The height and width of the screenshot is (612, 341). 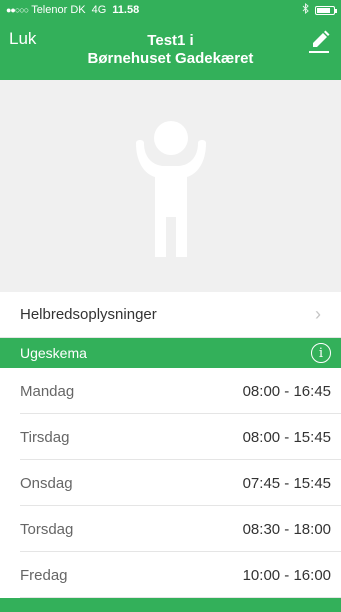 I want to click on day-hours: 10:00 - 16:00, so click(x=286, y=575).